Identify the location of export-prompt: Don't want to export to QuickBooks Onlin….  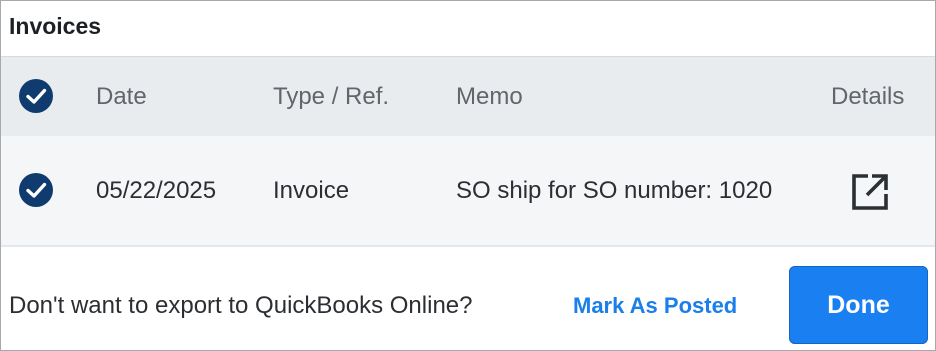
(241, 305).